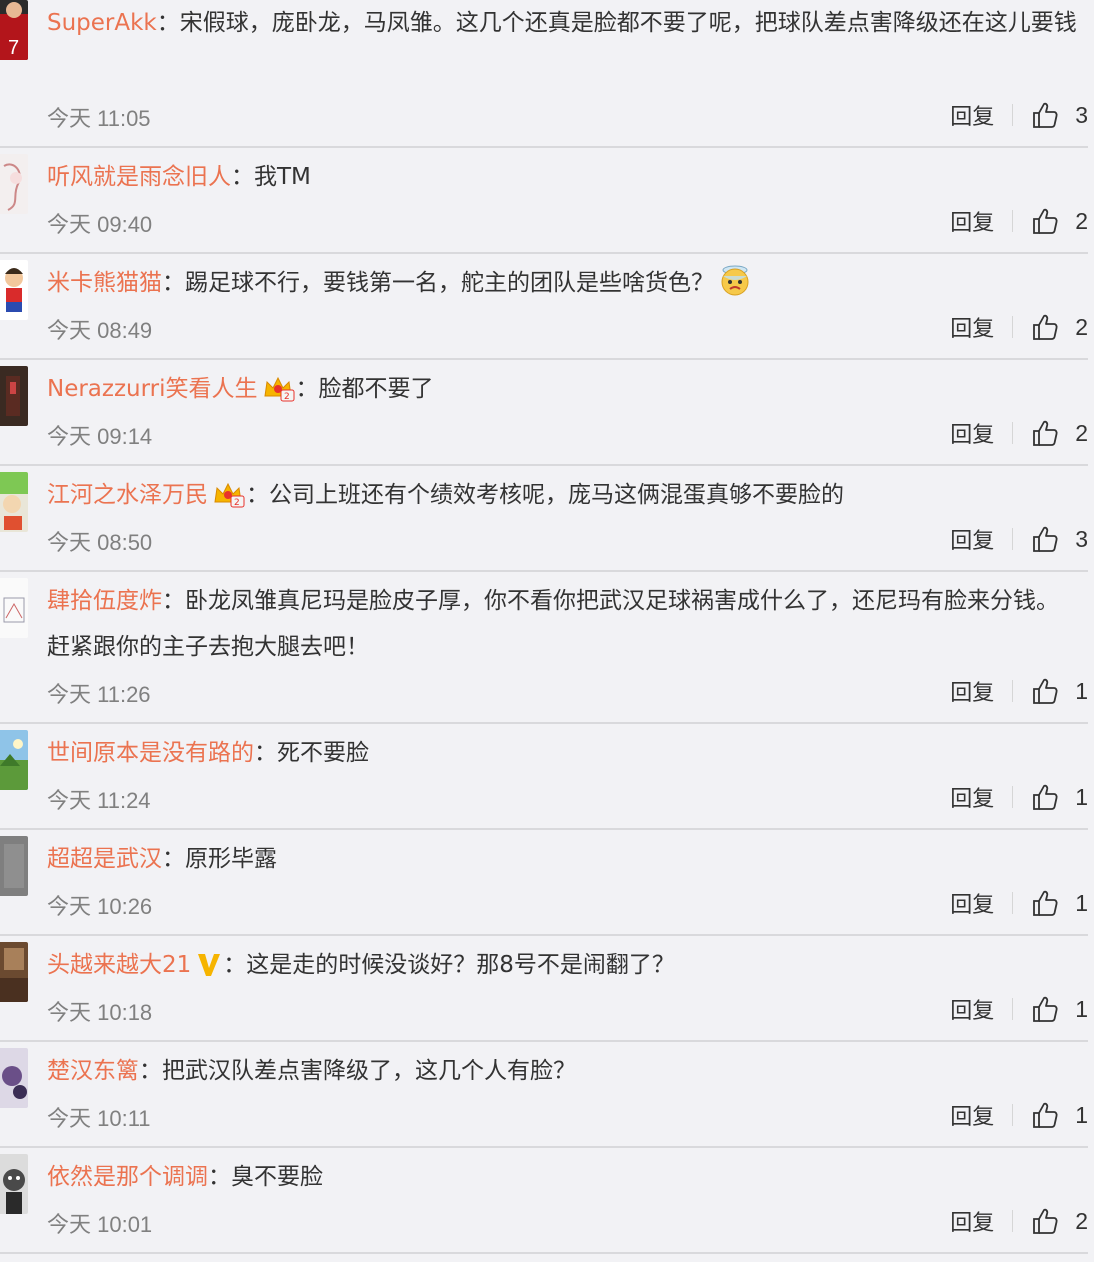 This screenshot has width=1094, height=1262. Describe the element at coordinates (376, 389) in the screenshot. I see `comment-body: 脸都不要了` at that location.